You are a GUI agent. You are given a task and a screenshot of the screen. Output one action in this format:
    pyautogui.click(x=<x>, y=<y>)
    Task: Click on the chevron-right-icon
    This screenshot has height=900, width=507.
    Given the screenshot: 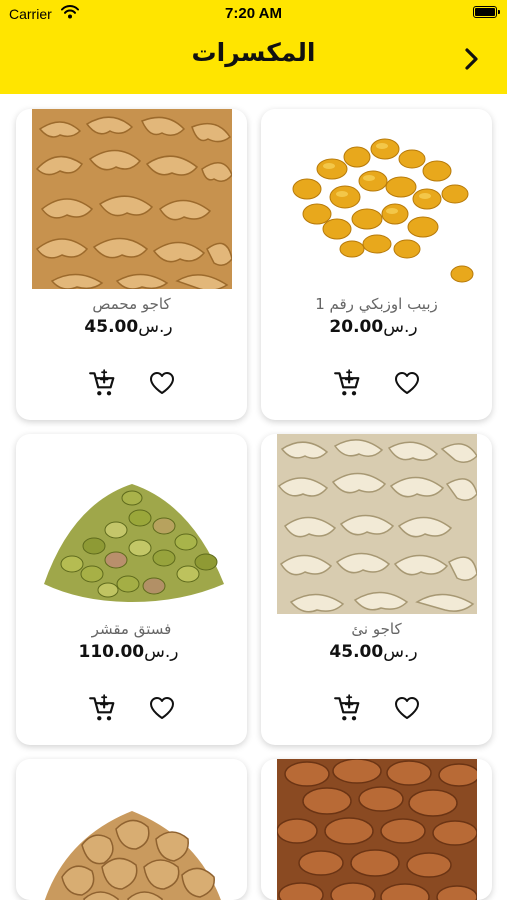 What is the action you would take?
    pyautogui.click(x=471, y=59)
    